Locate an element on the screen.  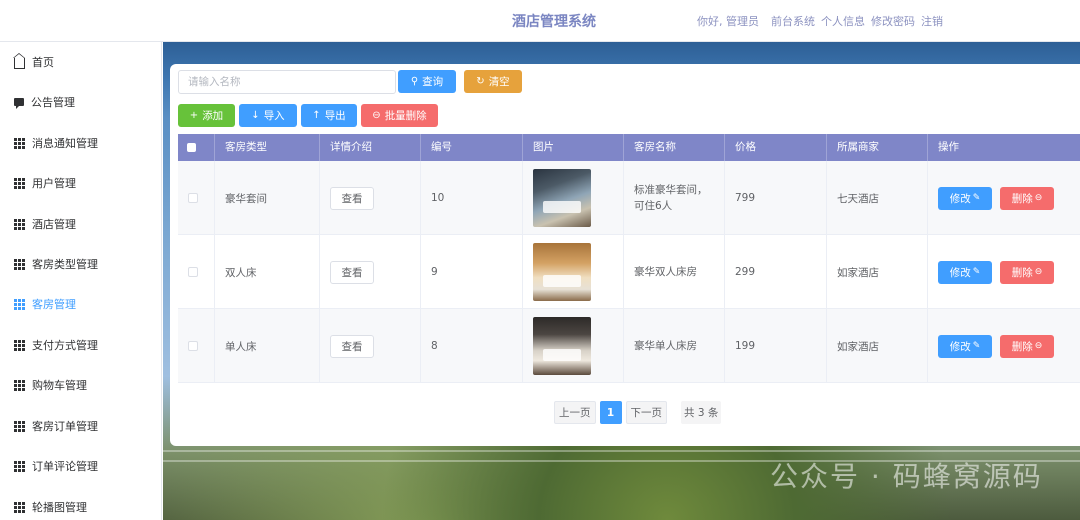
home-icon is located at coordinates (19, 61).